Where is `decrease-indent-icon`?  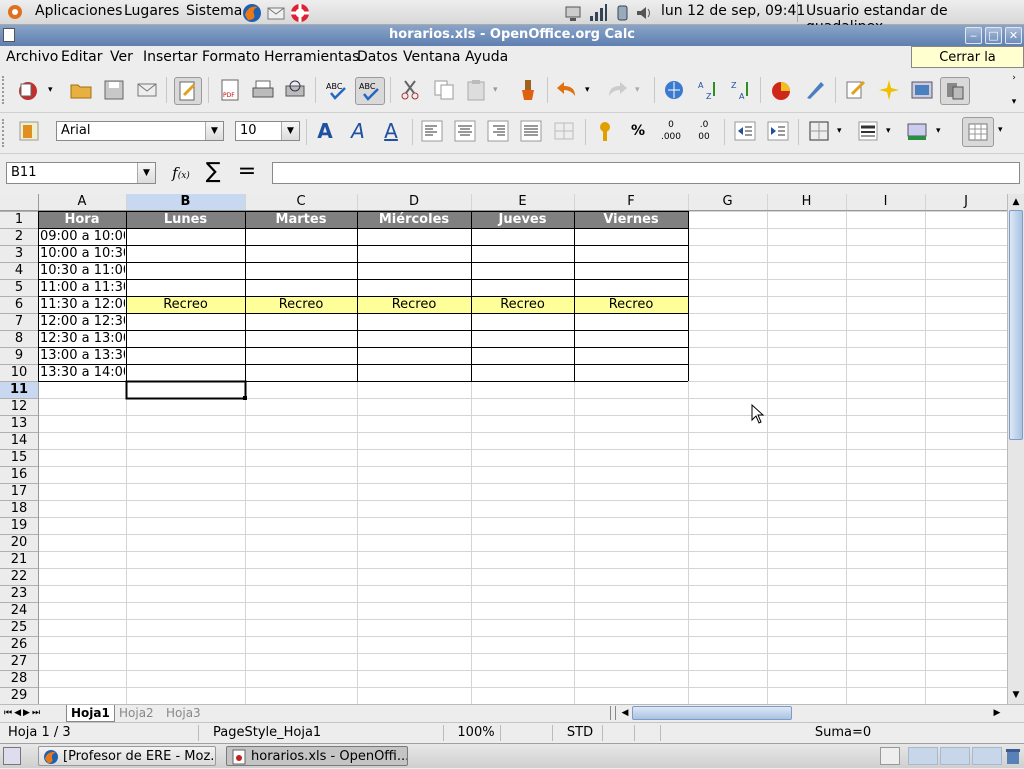
decrease-indent-icon is located at coordinates (745, 131).